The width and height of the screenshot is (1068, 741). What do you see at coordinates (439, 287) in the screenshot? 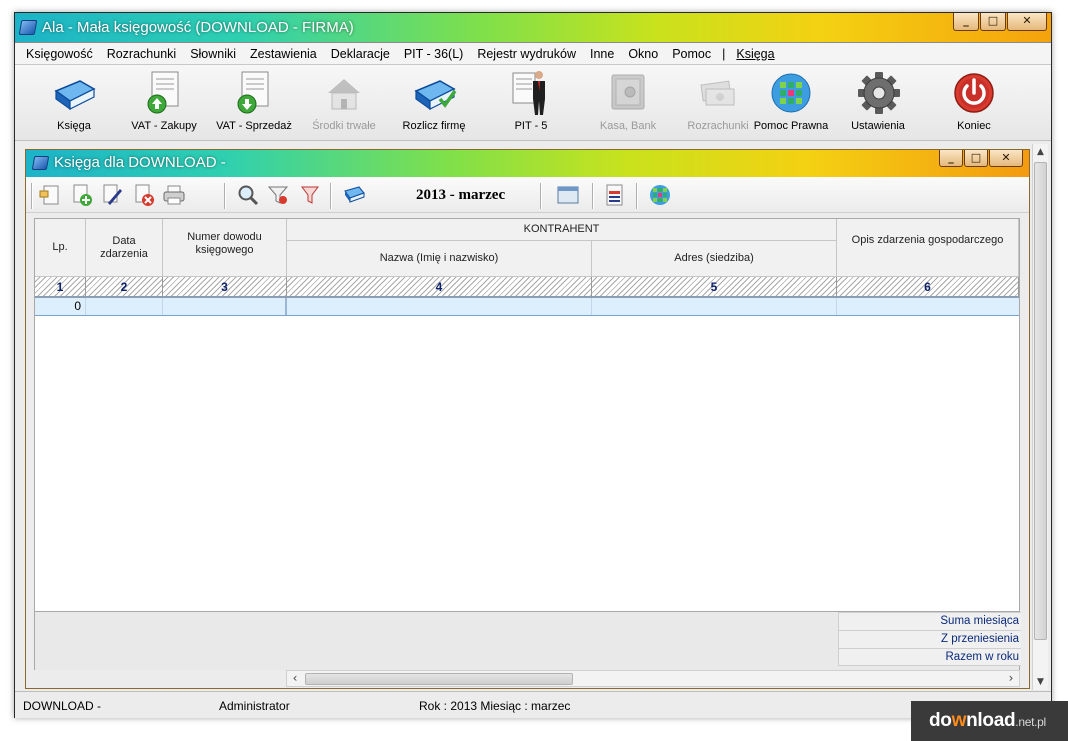
I see `column-number-label: 4` at bounding box center [439, 287].